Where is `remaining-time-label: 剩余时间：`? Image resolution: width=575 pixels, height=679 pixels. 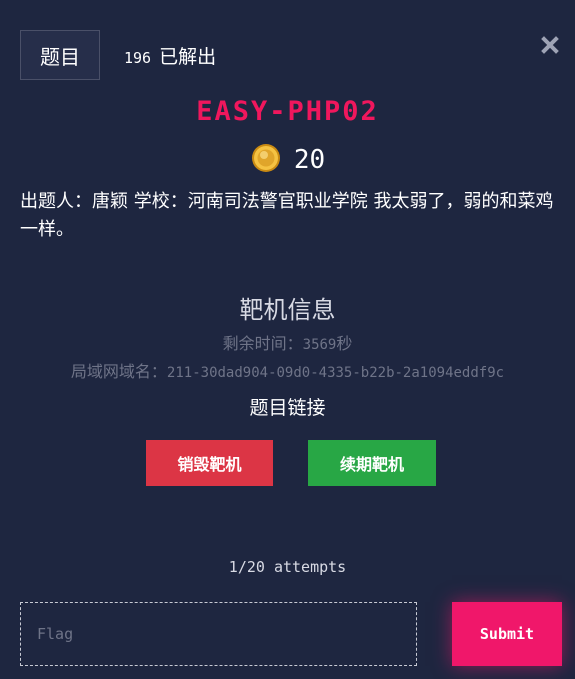 remaining-time-label: 剩余时间： is located at coordinates (262, 343).